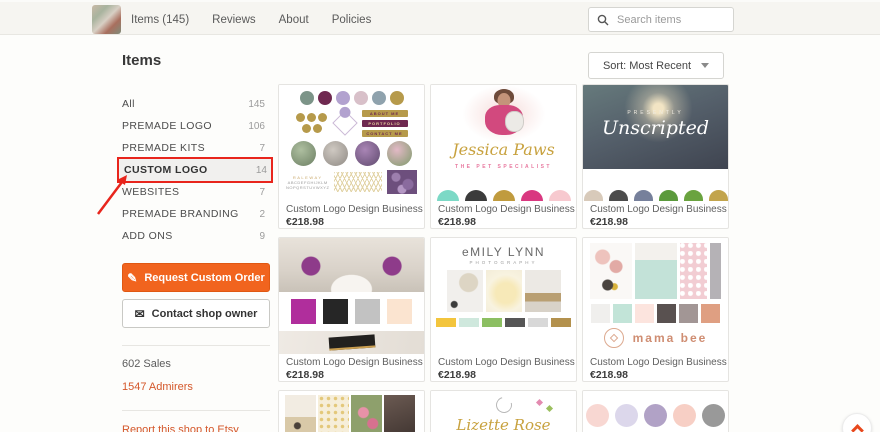  I want to click on sidebar-item-add-ons: ADD ONS 9, so click(196, 236).